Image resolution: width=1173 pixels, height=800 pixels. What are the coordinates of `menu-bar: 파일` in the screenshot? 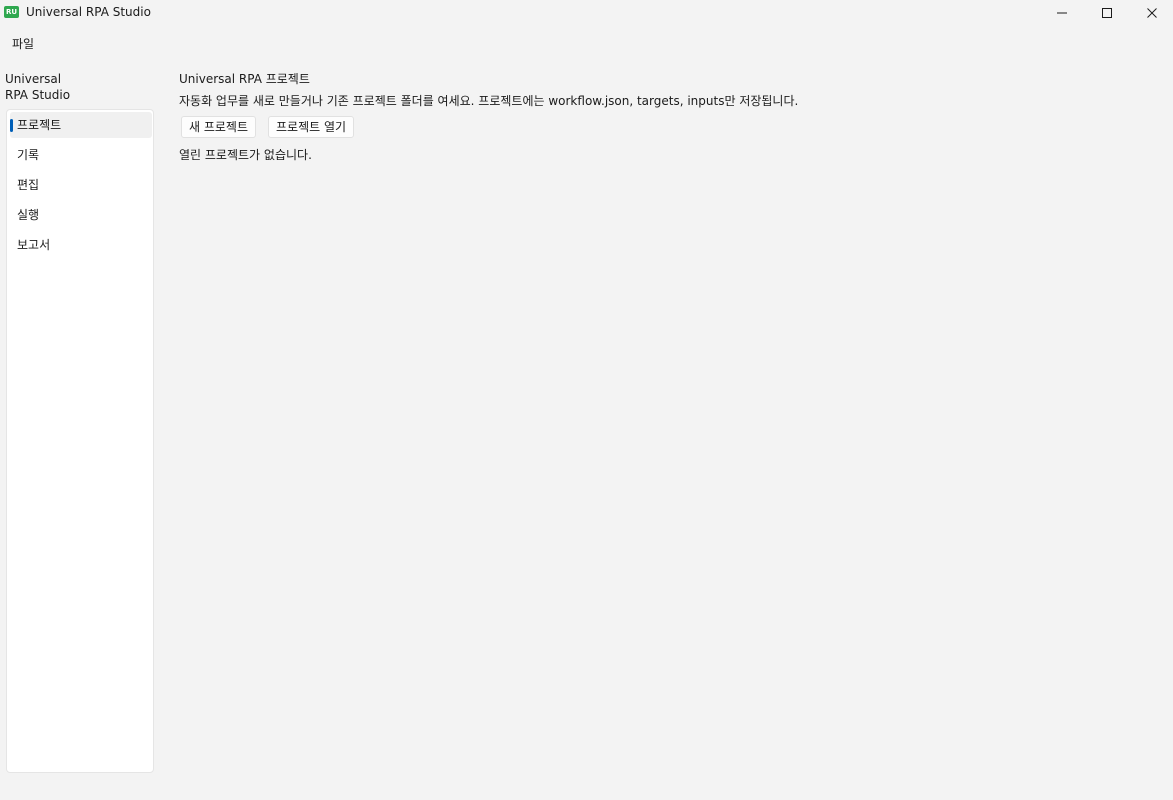 It's located at (586, 43).